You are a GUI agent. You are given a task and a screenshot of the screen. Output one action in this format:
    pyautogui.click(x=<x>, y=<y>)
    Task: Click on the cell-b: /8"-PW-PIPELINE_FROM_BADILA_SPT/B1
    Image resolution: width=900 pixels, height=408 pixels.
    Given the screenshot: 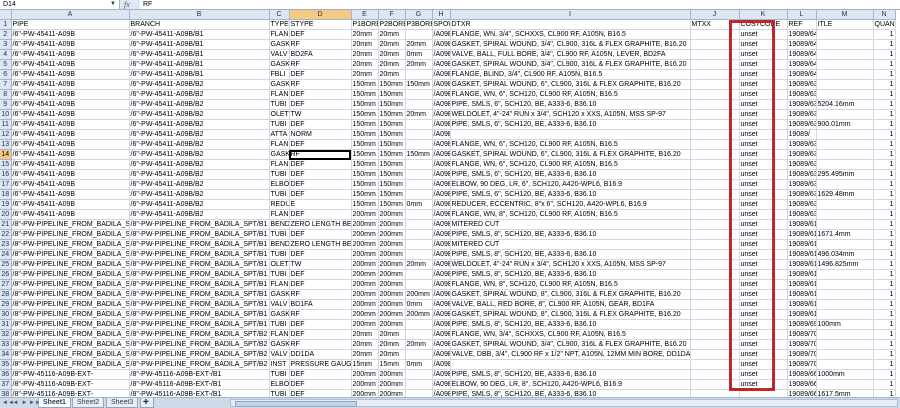 What is the action you would take?
    pyautogui.click(x=199, y=294)
    